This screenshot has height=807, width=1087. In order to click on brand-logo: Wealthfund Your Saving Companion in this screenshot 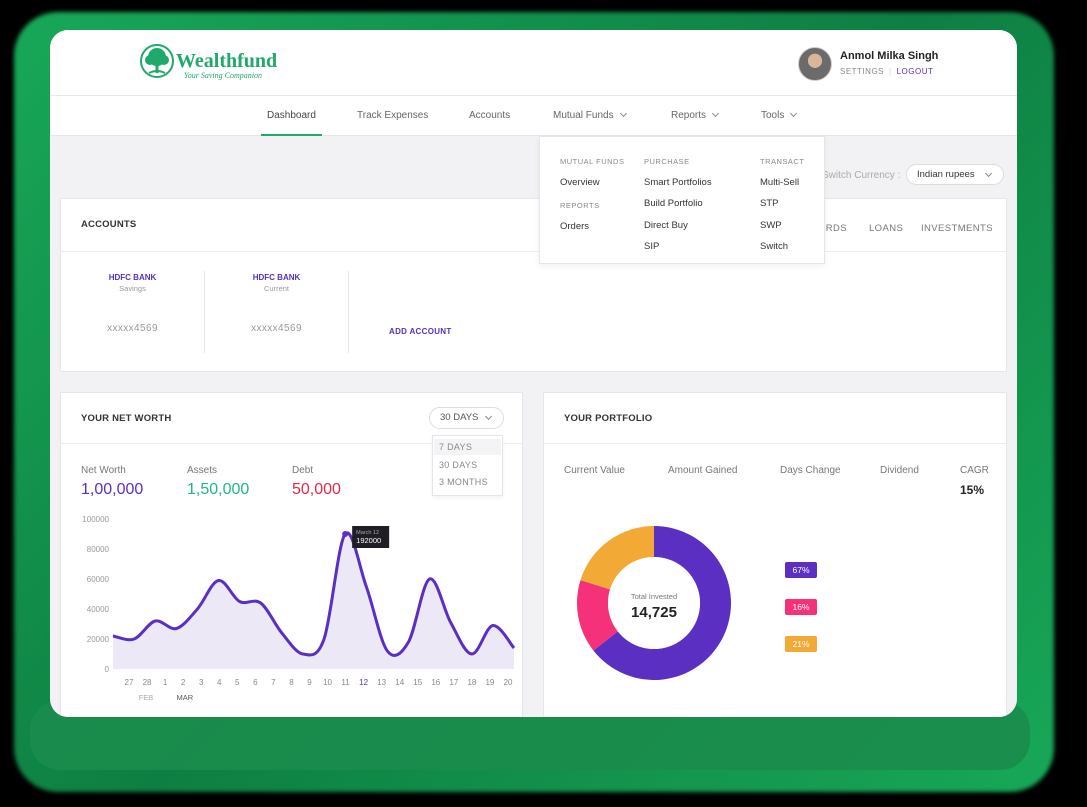, I will do `click(210, 64)`.